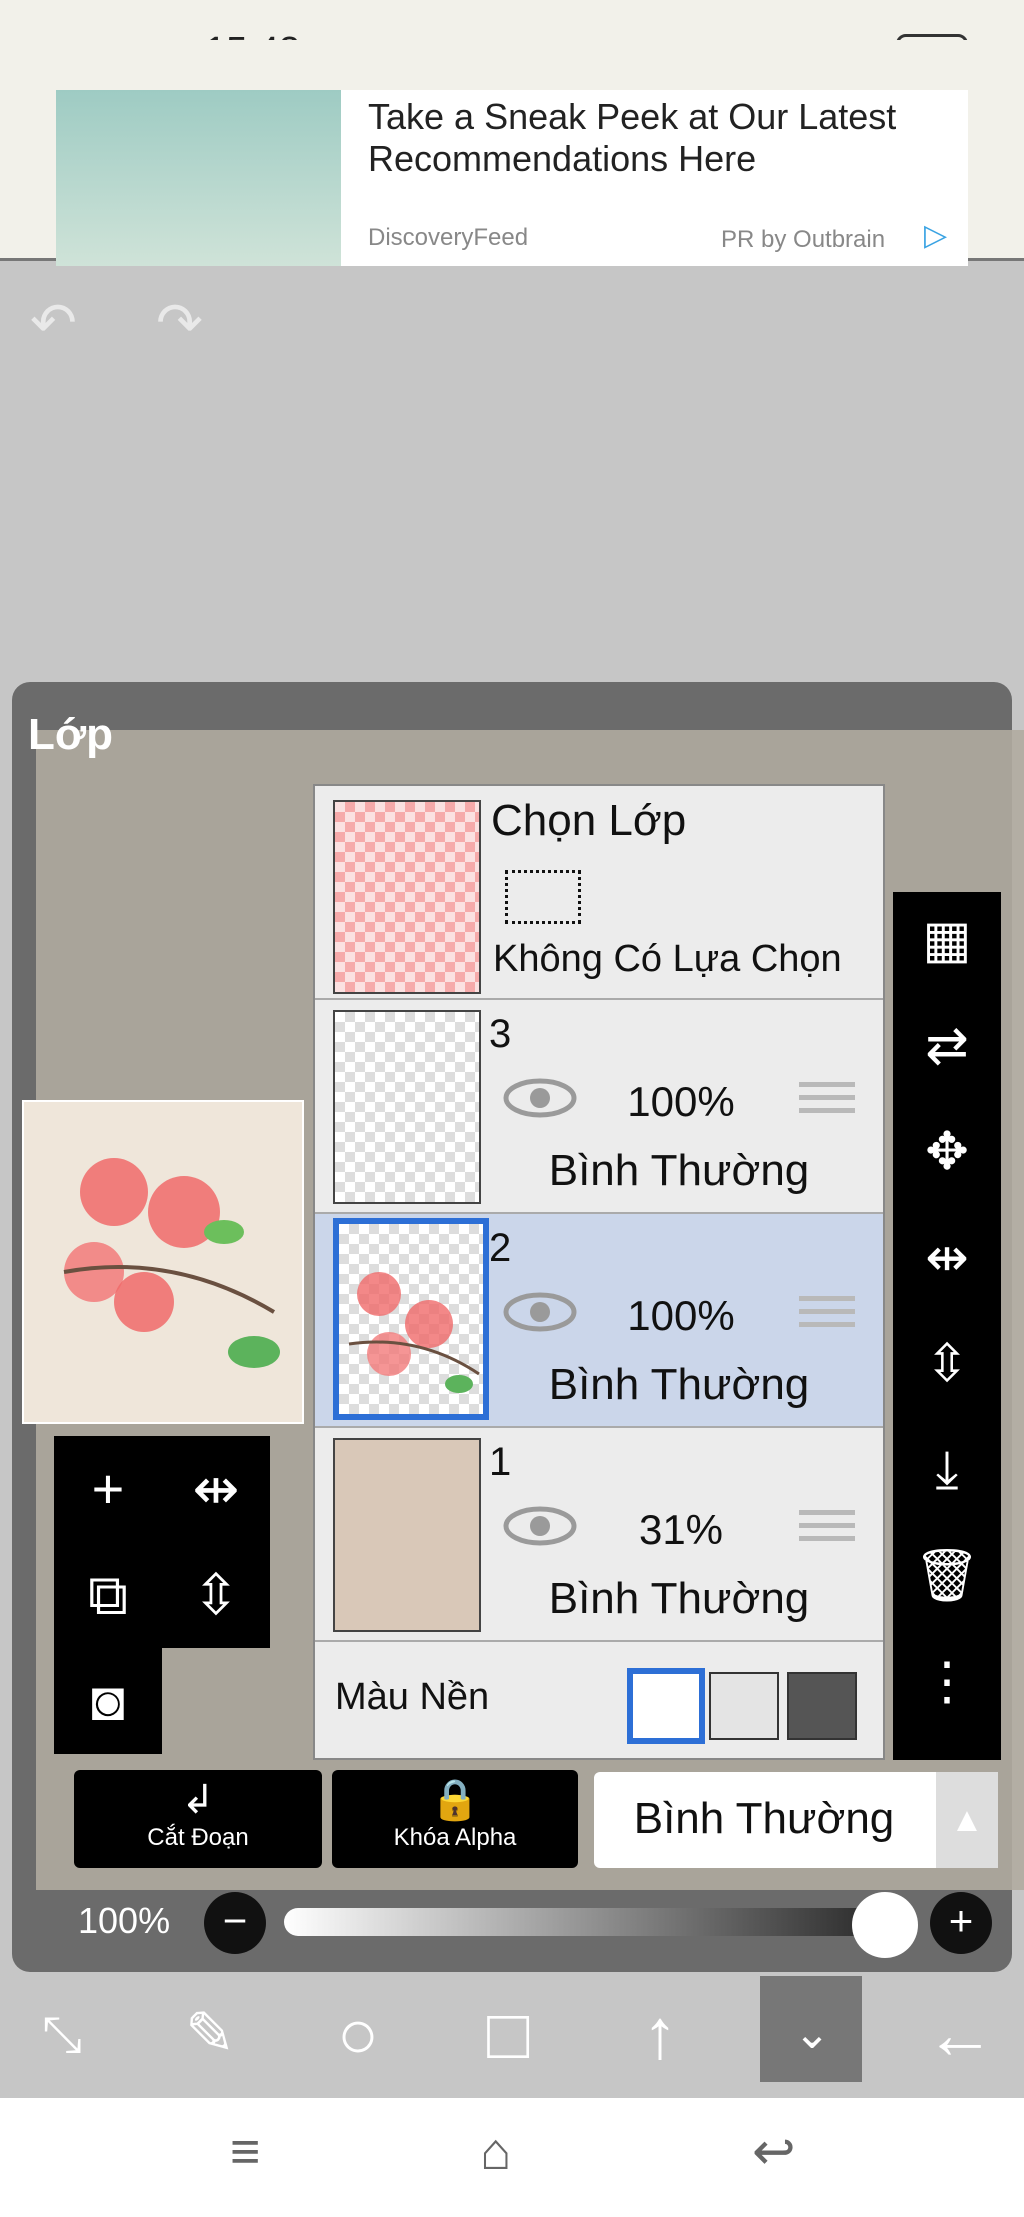  What do you see at coordinates (508, 2034) in the screenshot?
I see `square-icon: □` at bounding box center [508, 2034].